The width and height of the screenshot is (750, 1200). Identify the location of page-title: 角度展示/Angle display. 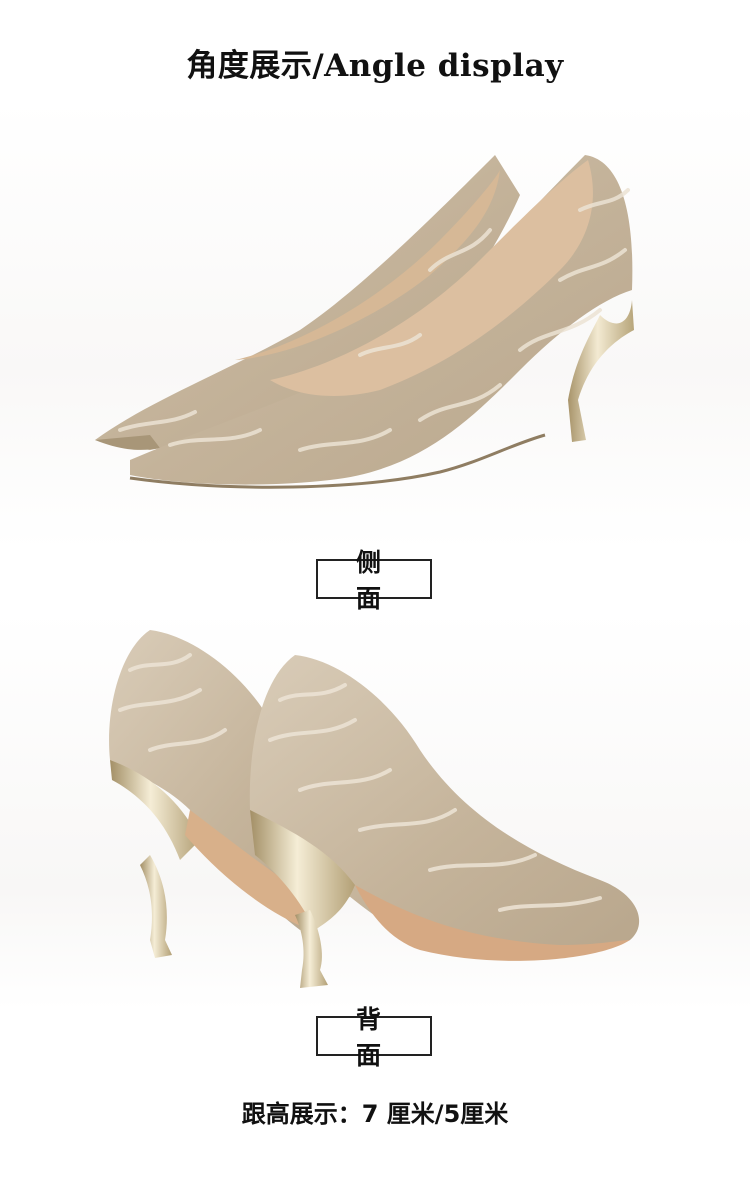
(375, 66).